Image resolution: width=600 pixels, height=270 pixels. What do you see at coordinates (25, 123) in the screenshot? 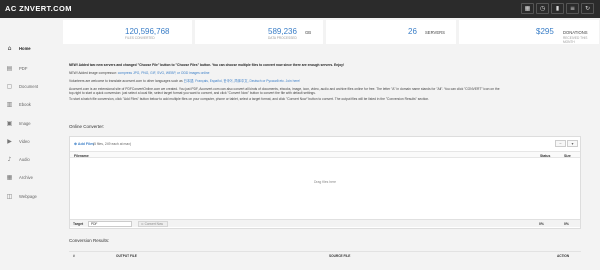
I see `sidebar-item-label: Image` at bounding box center [25, 123].